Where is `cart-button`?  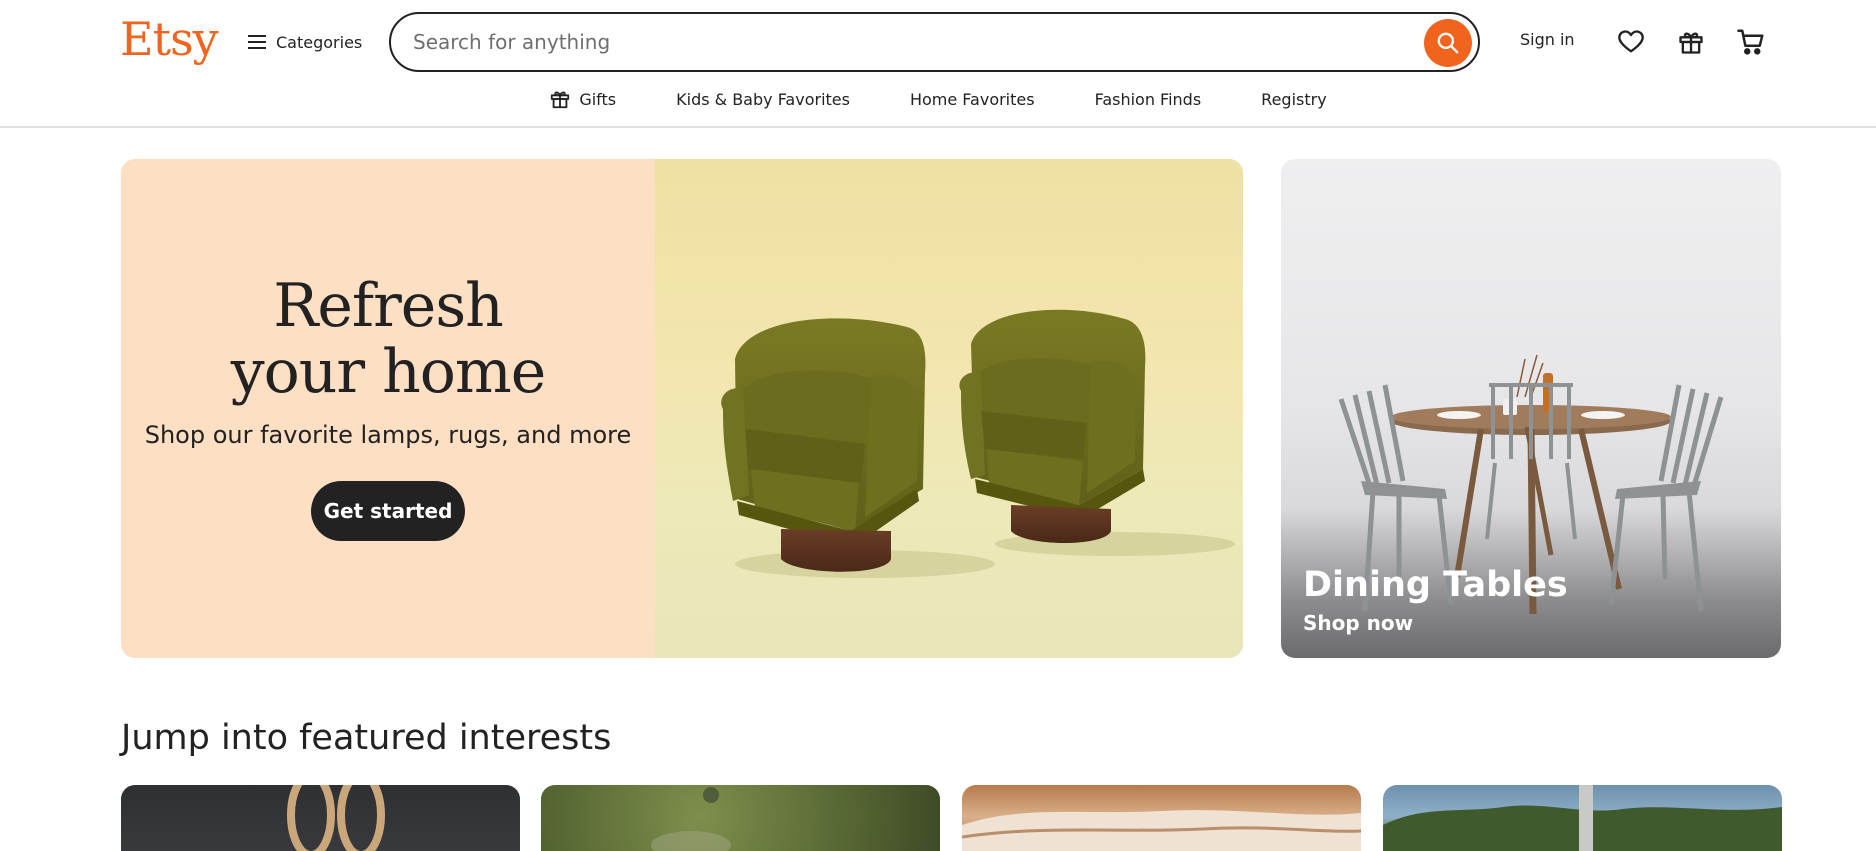 cart-button is located at coordinates (1751, 42).